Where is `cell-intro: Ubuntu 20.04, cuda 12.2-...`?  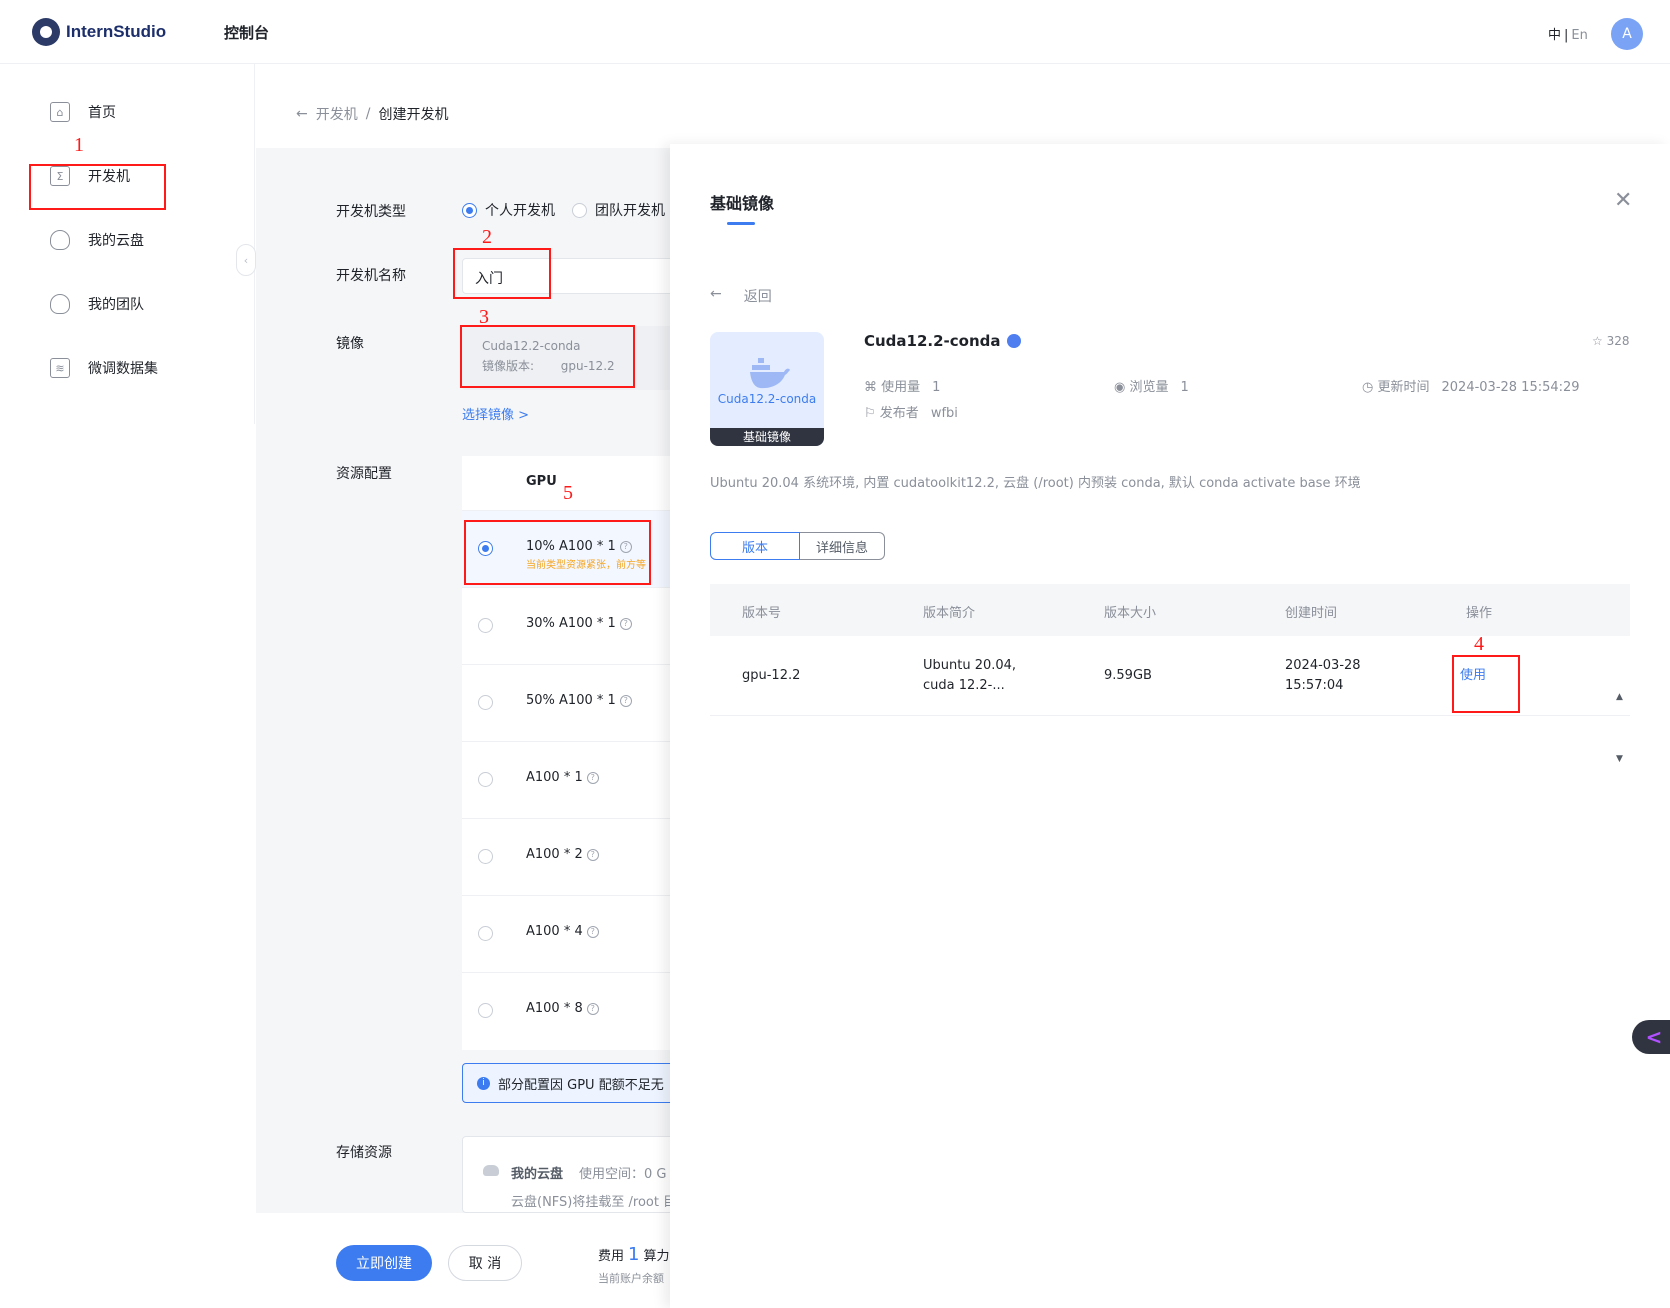
cell-intro: Ubuntu 20.04, cuda 12.2-... is located at coordinates (970, 675).